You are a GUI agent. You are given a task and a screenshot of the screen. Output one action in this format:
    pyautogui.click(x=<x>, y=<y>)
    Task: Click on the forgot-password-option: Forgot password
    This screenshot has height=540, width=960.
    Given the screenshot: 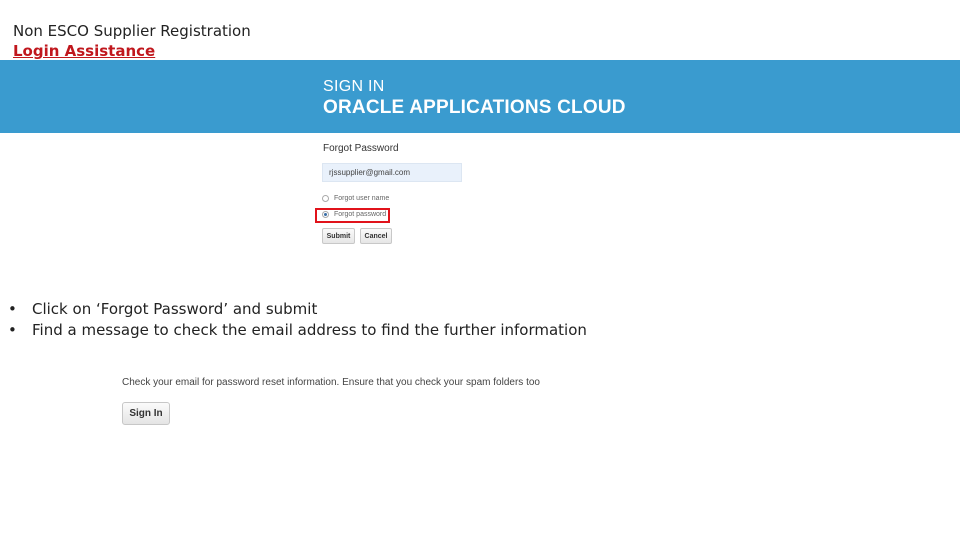 What is the action you would take?
    pyautogui.click(x=354, y=214)
    